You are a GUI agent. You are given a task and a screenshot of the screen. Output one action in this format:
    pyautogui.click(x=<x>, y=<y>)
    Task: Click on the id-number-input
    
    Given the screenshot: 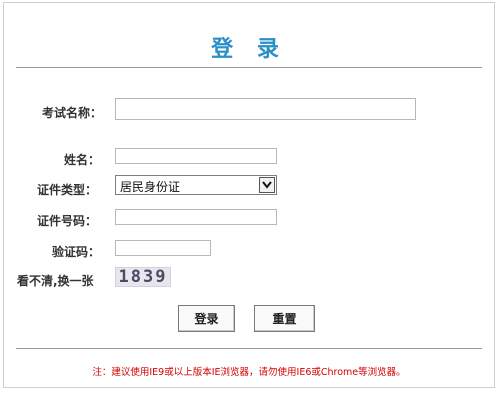 What is the action you would take?
    pyautogui.click(x=196, y=217)
    